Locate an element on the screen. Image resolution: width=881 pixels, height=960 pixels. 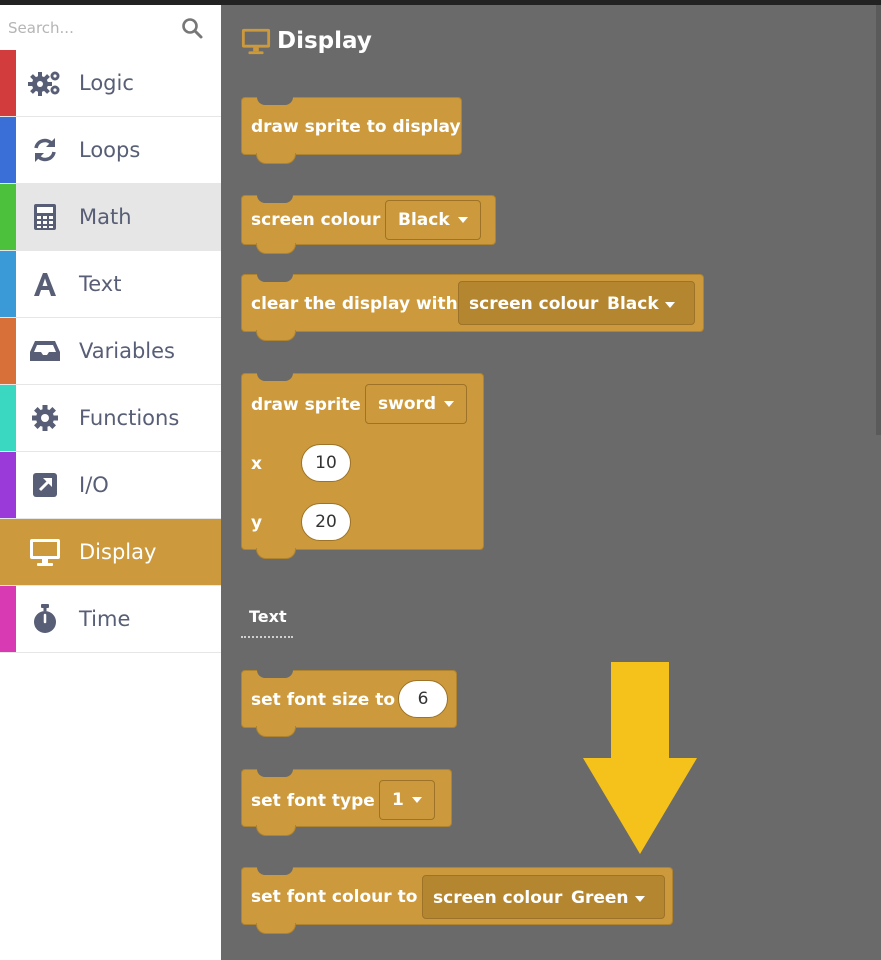
category-label: Loops is located at coordinates (110, 150).